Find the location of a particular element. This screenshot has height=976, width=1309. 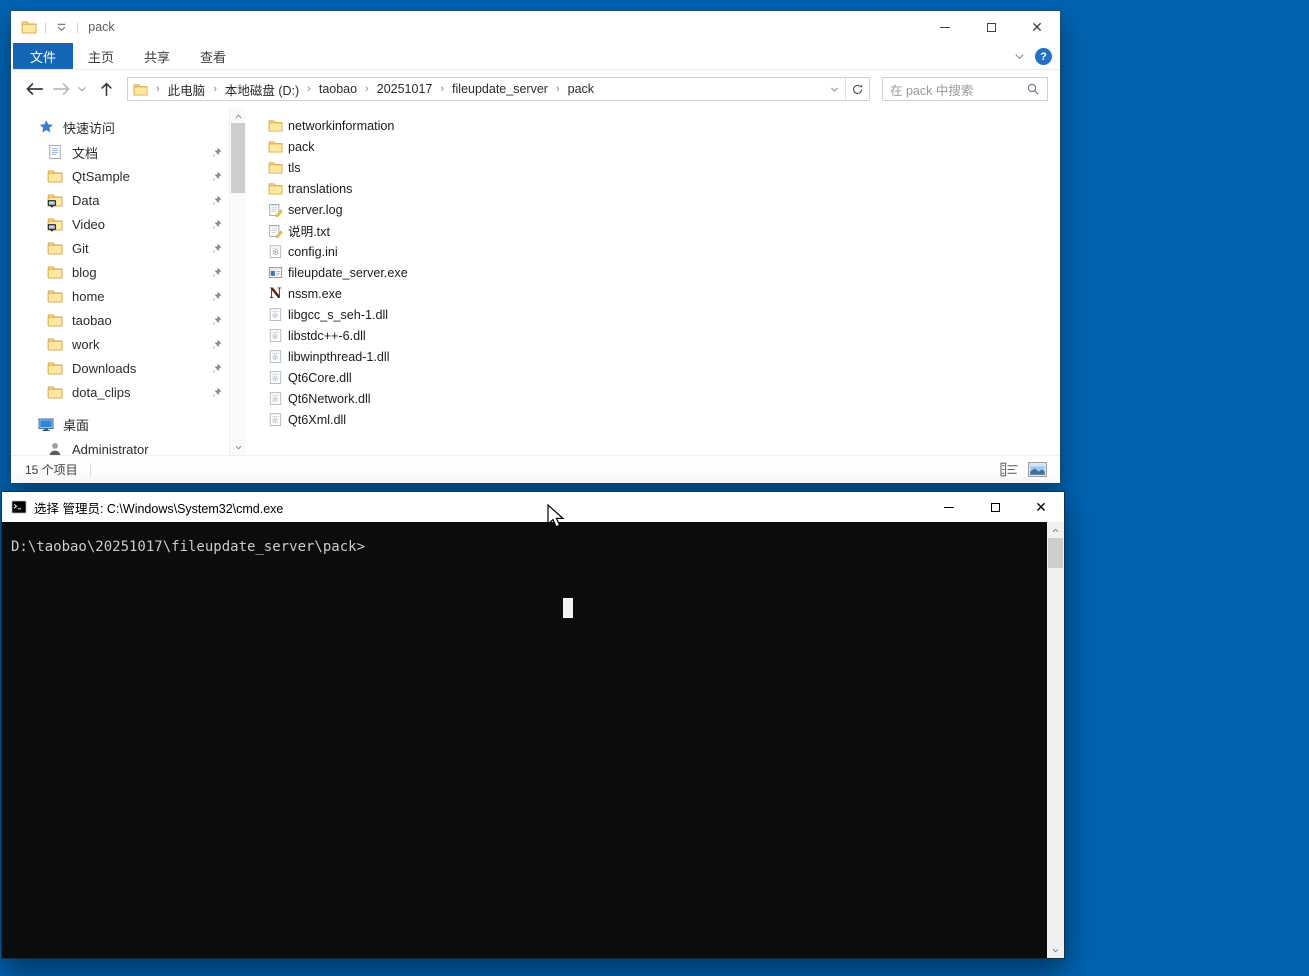

sidebar-item-taobao: taobao is located at coordinates (120, 320).